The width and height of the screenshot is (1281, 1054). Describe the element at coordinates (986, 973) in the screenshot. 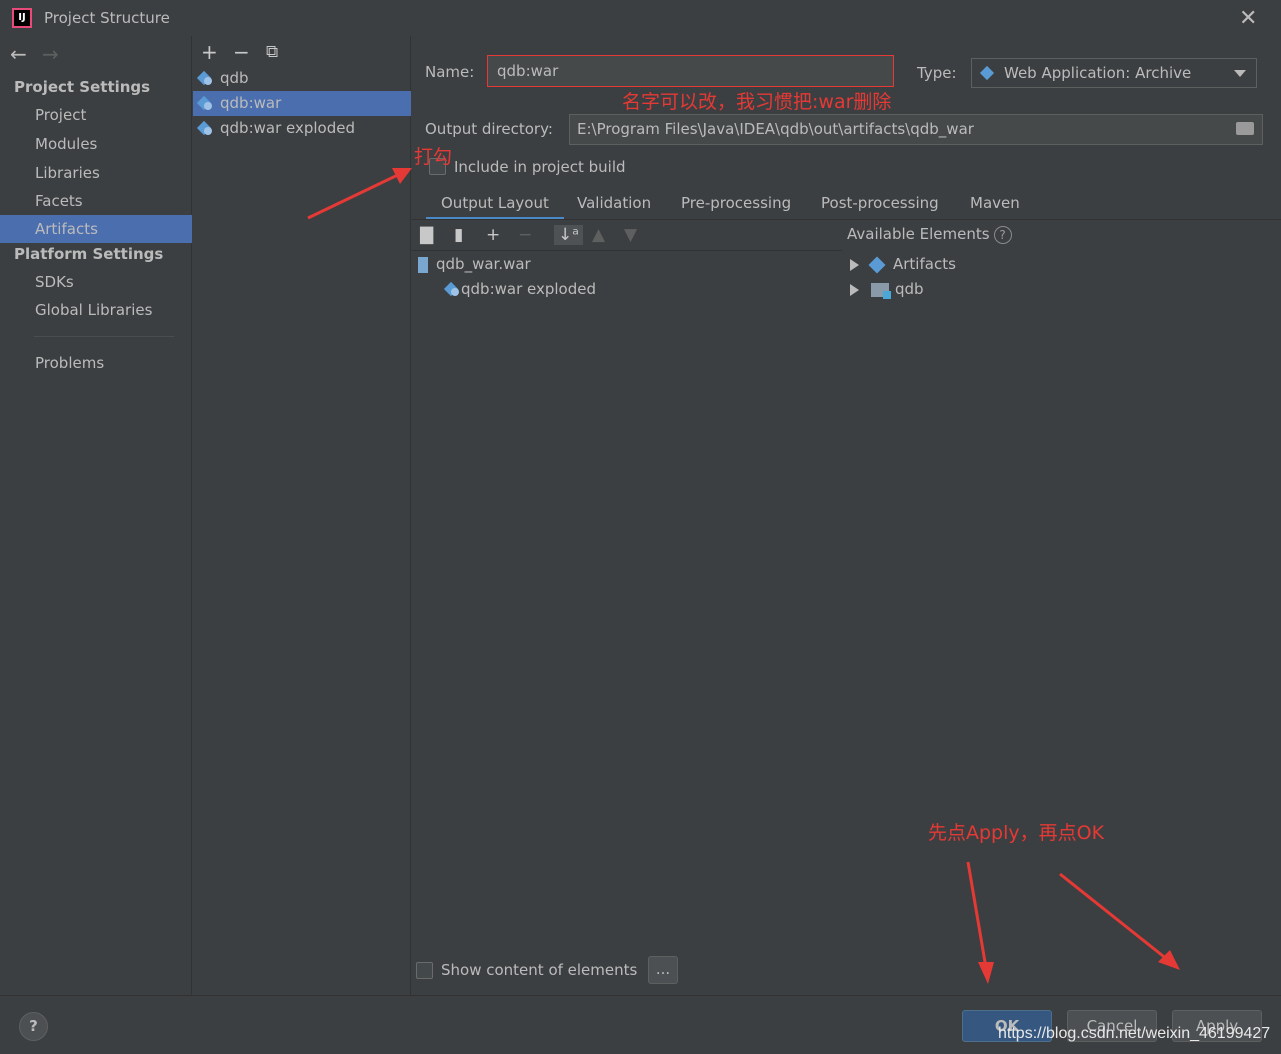

I see `arrowhead-ok` at that location.